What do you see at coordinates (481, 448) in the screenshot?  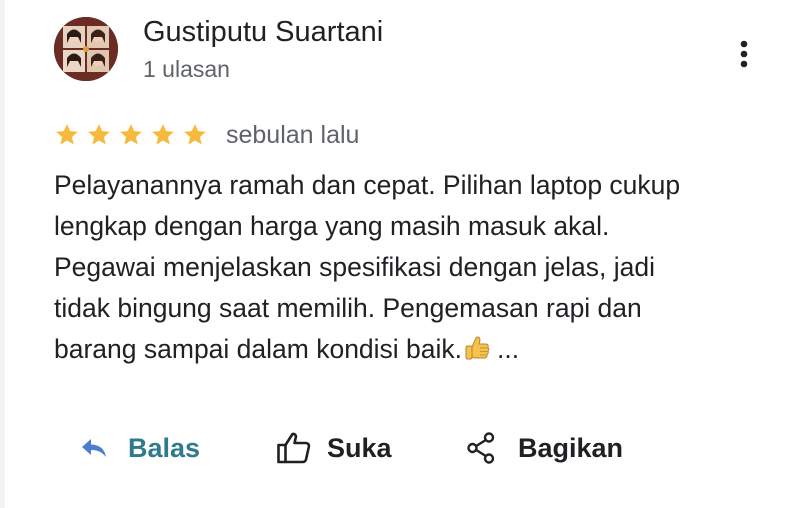 I see `share-icon` at bounding box center [481, 448].